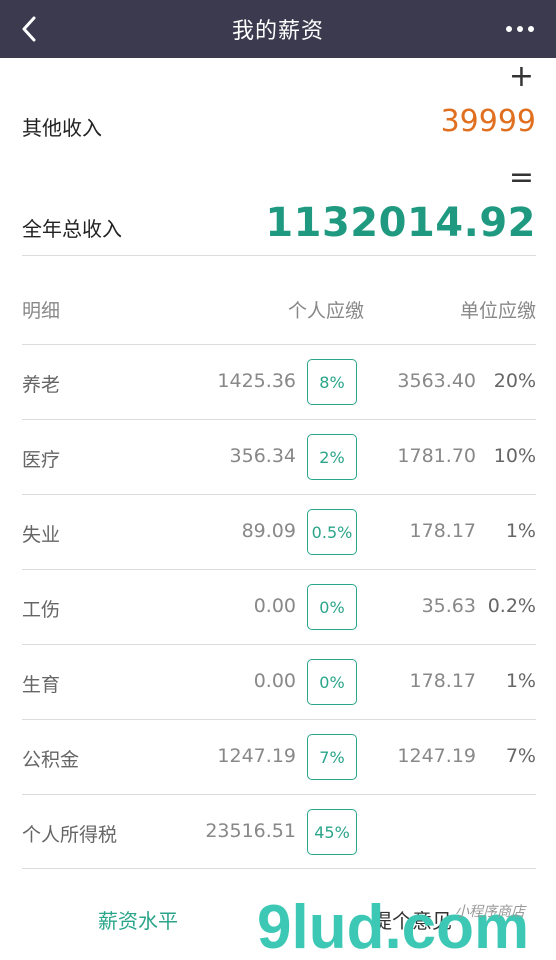 The image size is (556, 960). I want to click on table-row: 失业 89.09 0.5% 178.17 1%, so click(279, 531).